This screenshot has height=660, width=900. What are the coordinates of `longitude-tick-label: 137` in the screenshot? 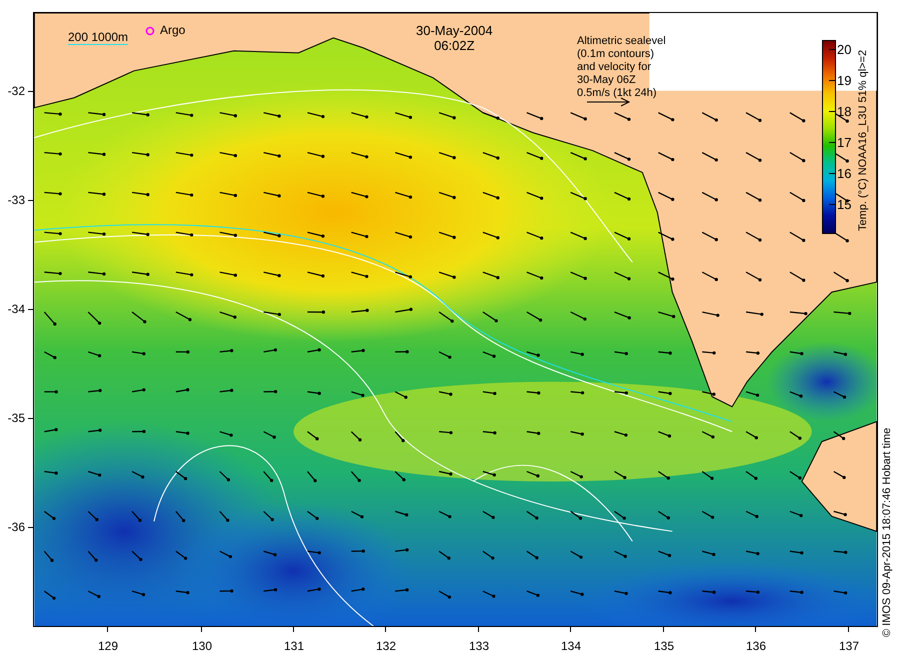 It's located at (849, 646).